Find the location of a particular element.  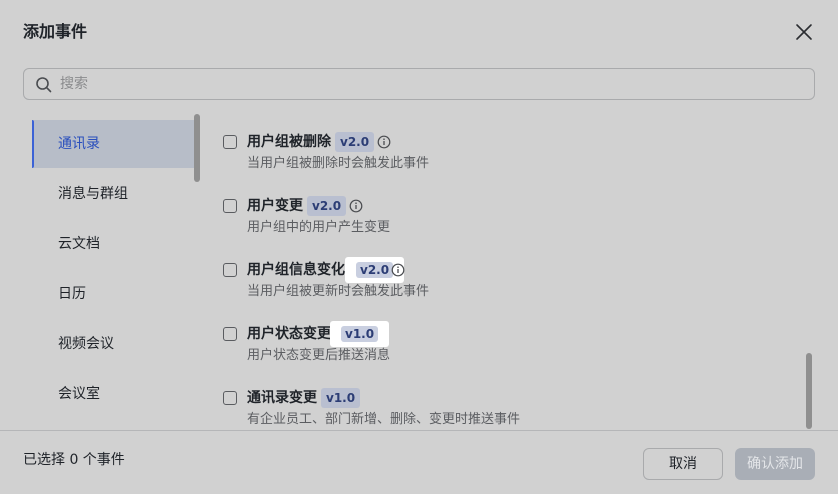

sidebar-item-meeting-room: 会议室 is located at coordinates (113, 394).